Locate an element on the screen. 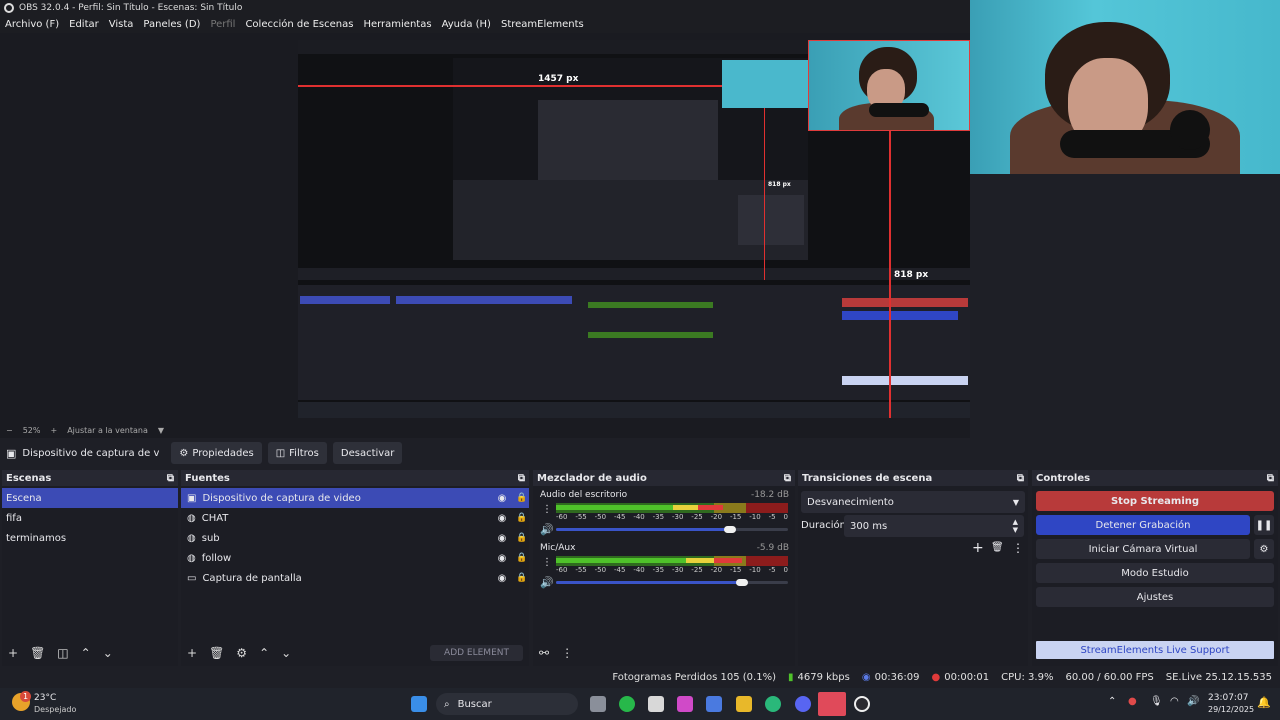 This screenshot has height=720, width=1280. virtual-camera-button: Iniciar Cámara Virtual is located at coordinates (1143, 549).